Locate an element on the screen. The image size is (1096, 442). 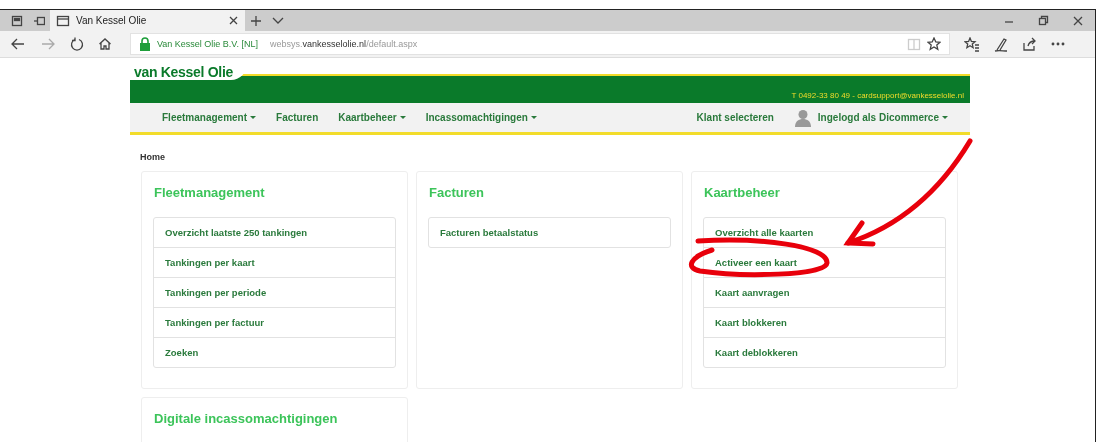
nav-link: Klant selecteren is located at coordinates (735, 117).